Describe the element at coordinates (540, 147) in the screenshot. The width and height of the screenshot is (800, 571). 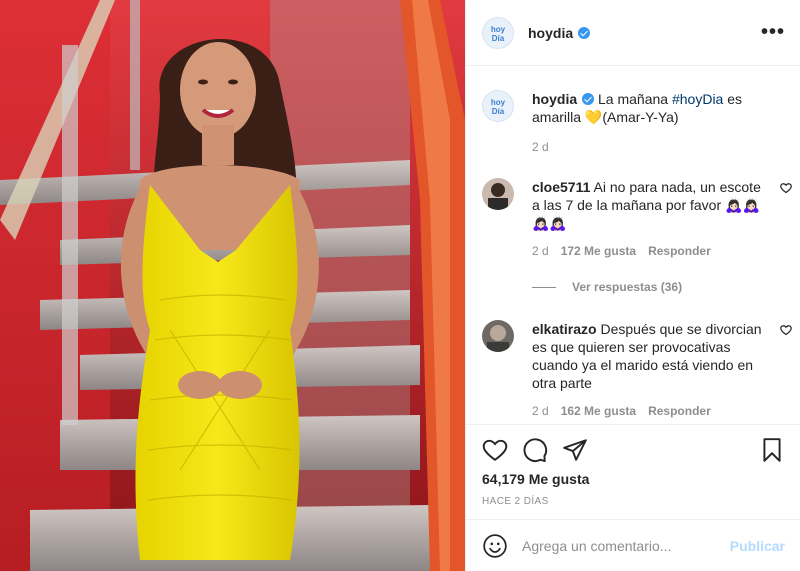
I see `caption-time: 2 d` at that location.